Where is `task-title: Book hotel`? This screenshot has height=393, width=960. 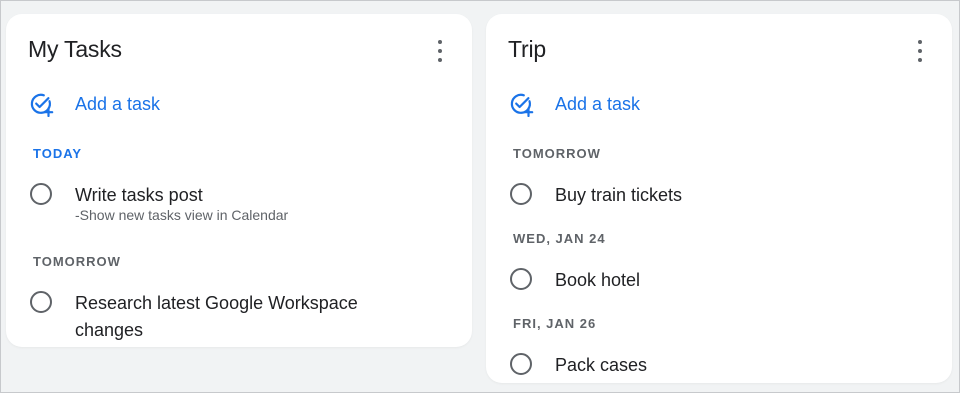 task-title: Book hotel is located at coordinates (598, 280).